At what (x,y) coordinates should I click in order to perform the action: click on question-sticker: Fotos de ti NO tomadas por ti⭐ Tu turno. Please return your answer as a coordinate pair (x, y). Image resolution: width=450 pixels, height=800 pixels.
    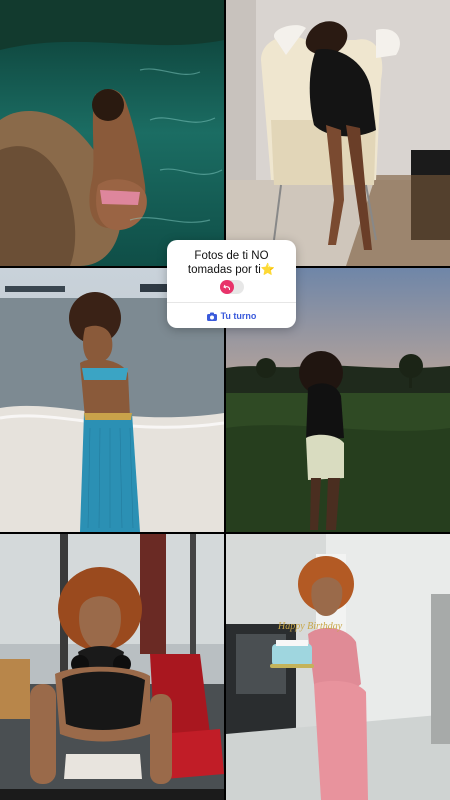
    Looking at the image, I should click on (231, 284).